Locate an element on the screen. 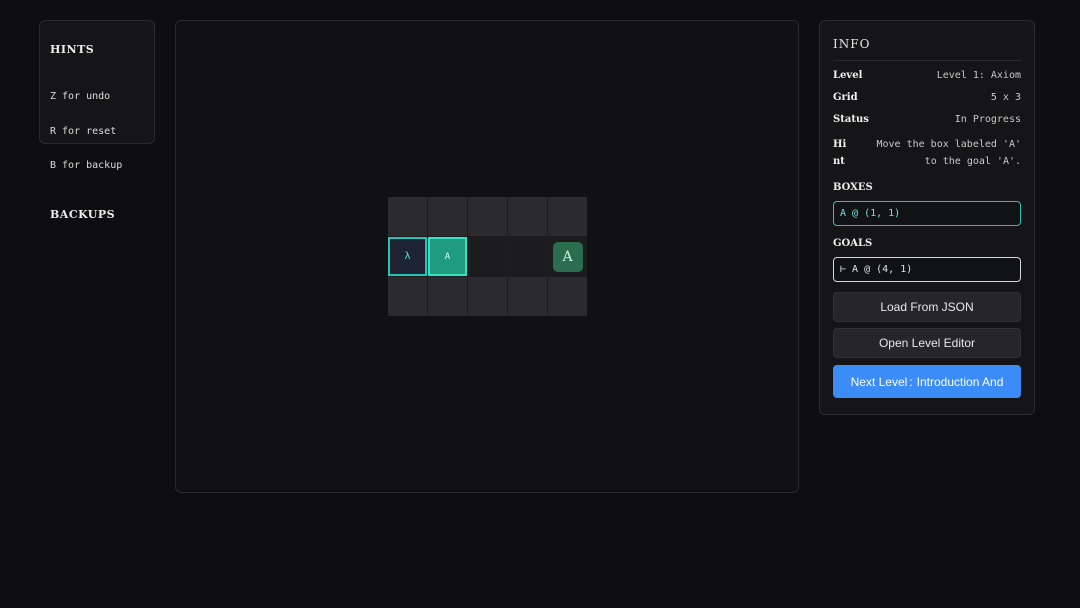  backups-title: BACKUPS is located at coordinates (83, 214).